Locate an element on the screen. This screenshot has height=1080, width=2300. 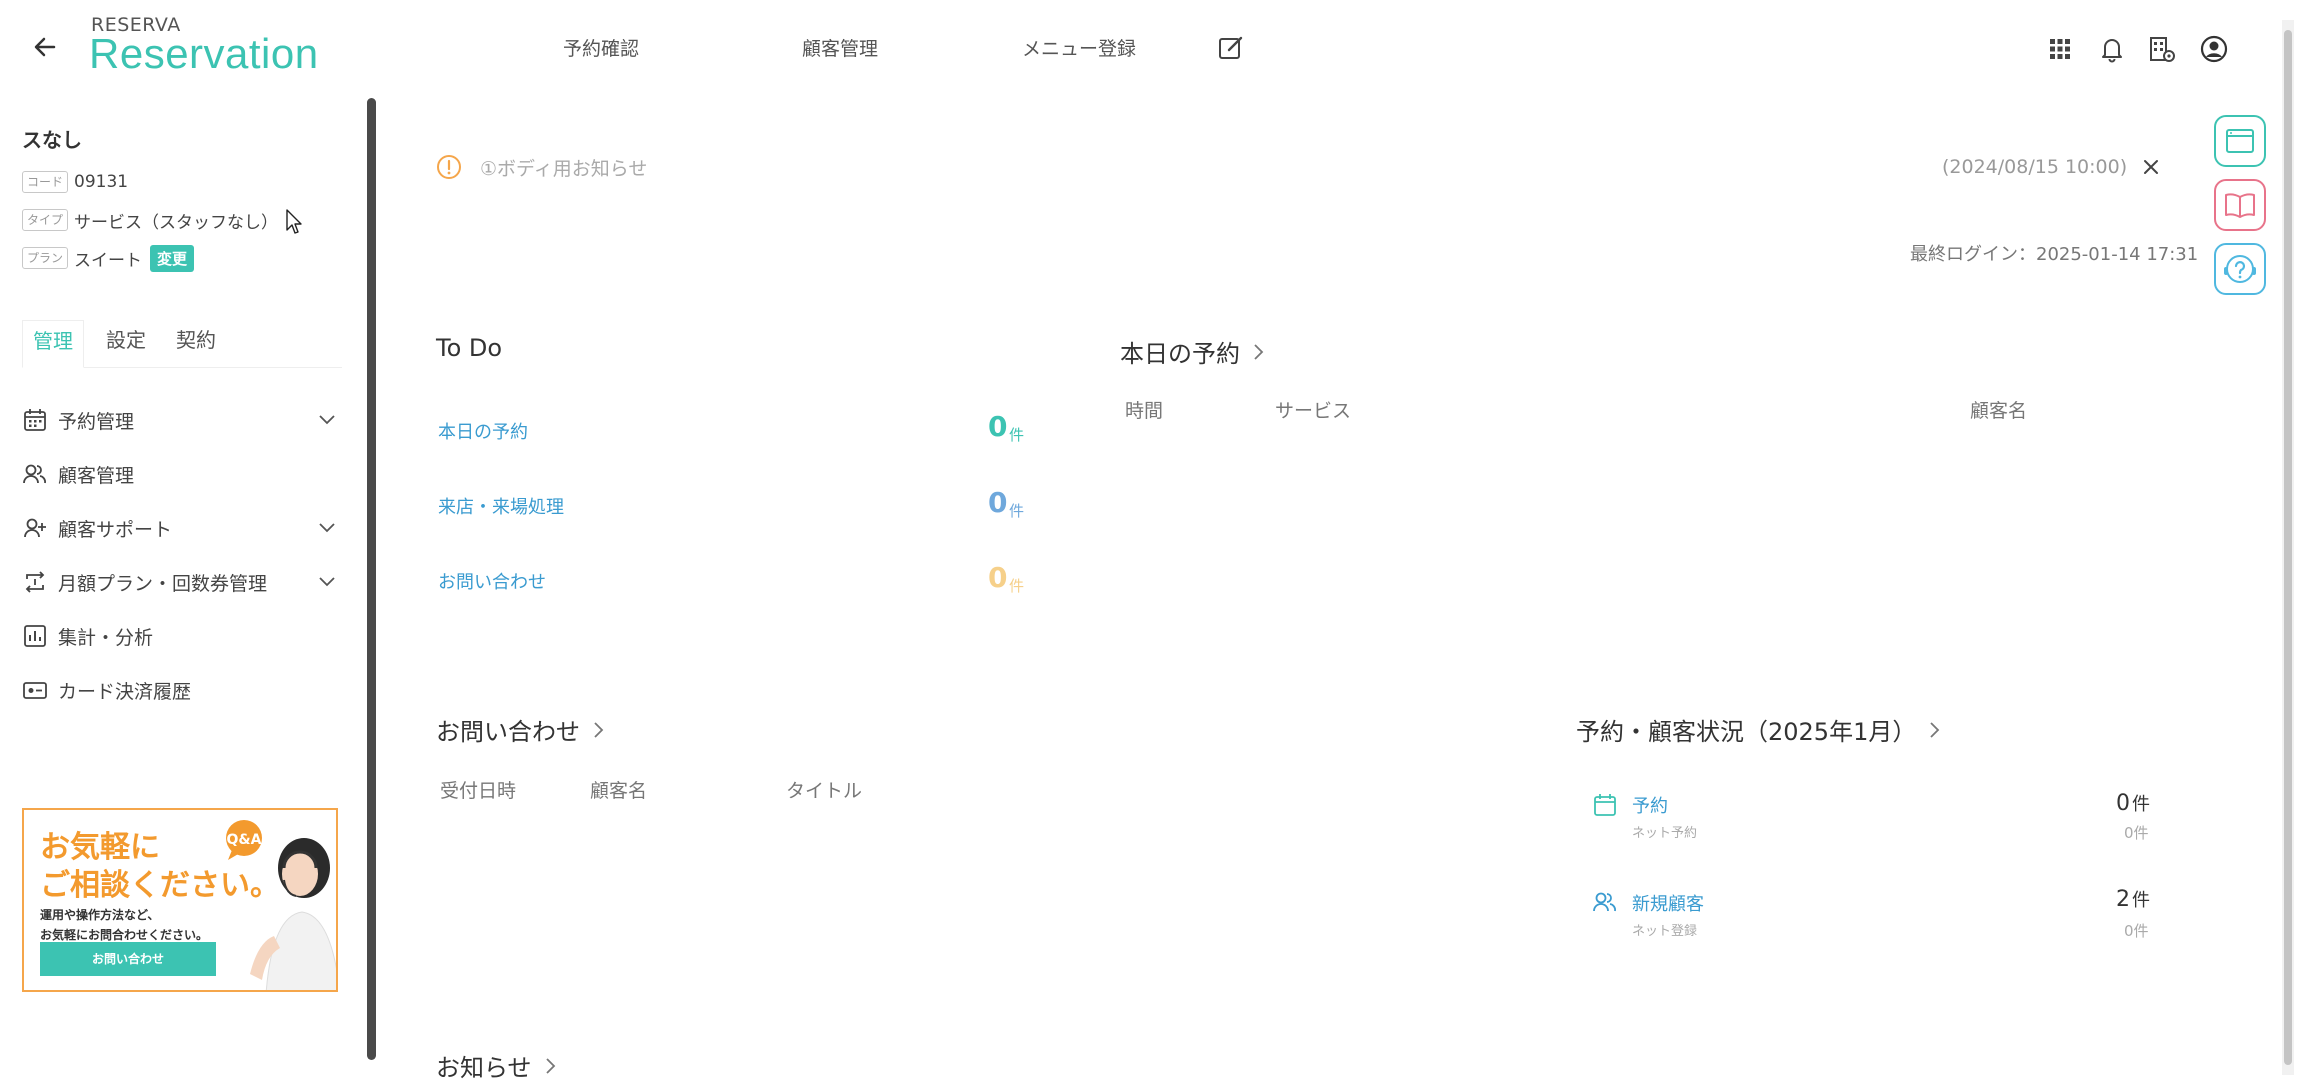
type-tag: タイプ is located at coordinates (45, 220).